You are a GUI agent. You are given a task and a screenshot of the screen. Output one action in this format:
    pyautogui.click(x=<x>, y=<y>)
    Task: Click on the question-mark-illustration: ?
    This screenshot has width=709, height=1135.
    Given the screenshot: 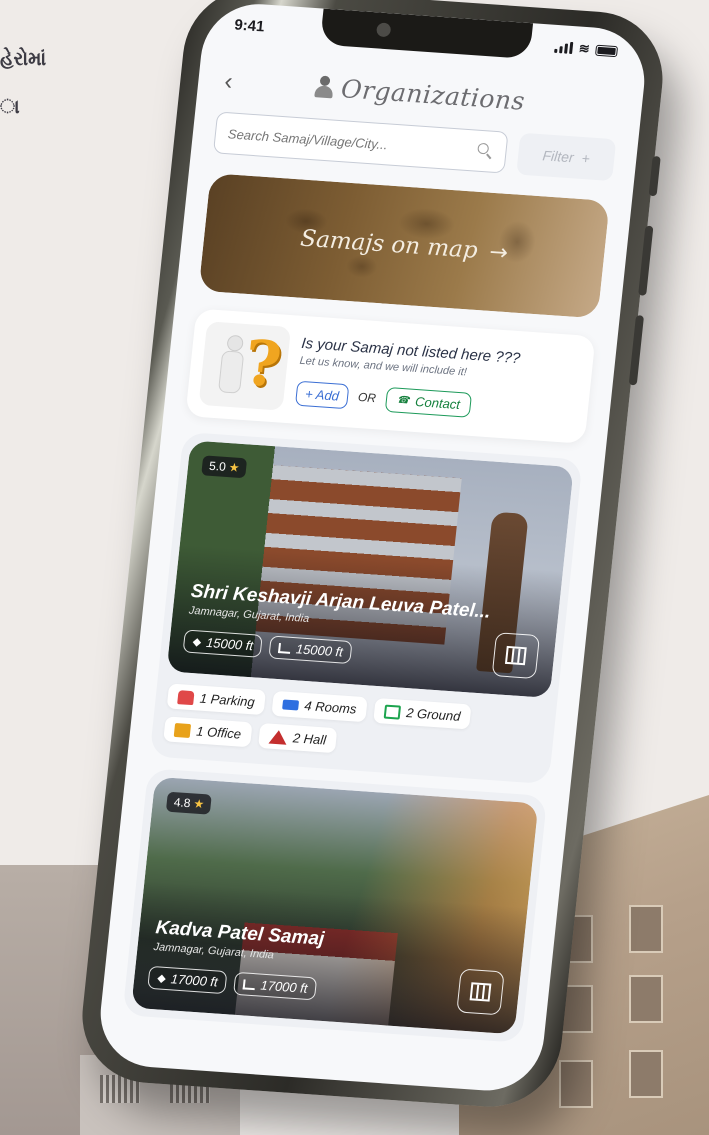 What is the action you would take?
    pyautogui.click(x=245, y=366)
    